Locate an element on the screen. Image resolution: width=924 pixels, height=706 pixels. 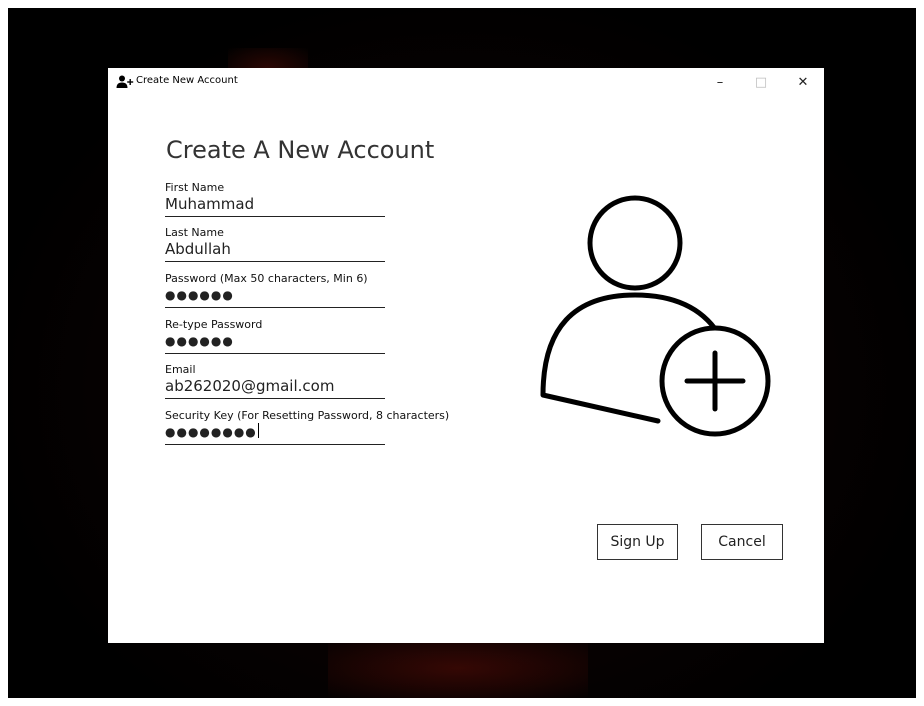
password-label: Password (Max 50 characters, Min 6) is located at coordinates (266, 278).